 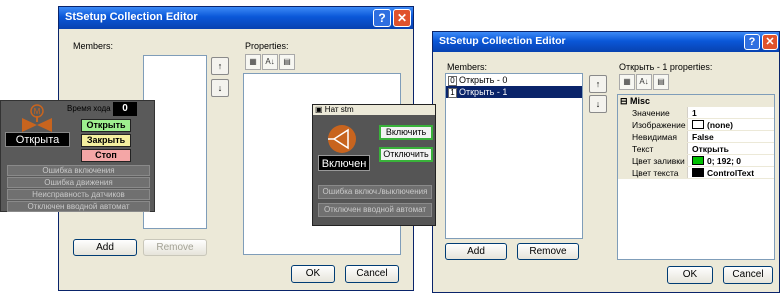 What do you see at coordinates (514, 80) in the screenshot?
I see `list-item: 0 Открыть - 0` at bounding box center [514, 80].